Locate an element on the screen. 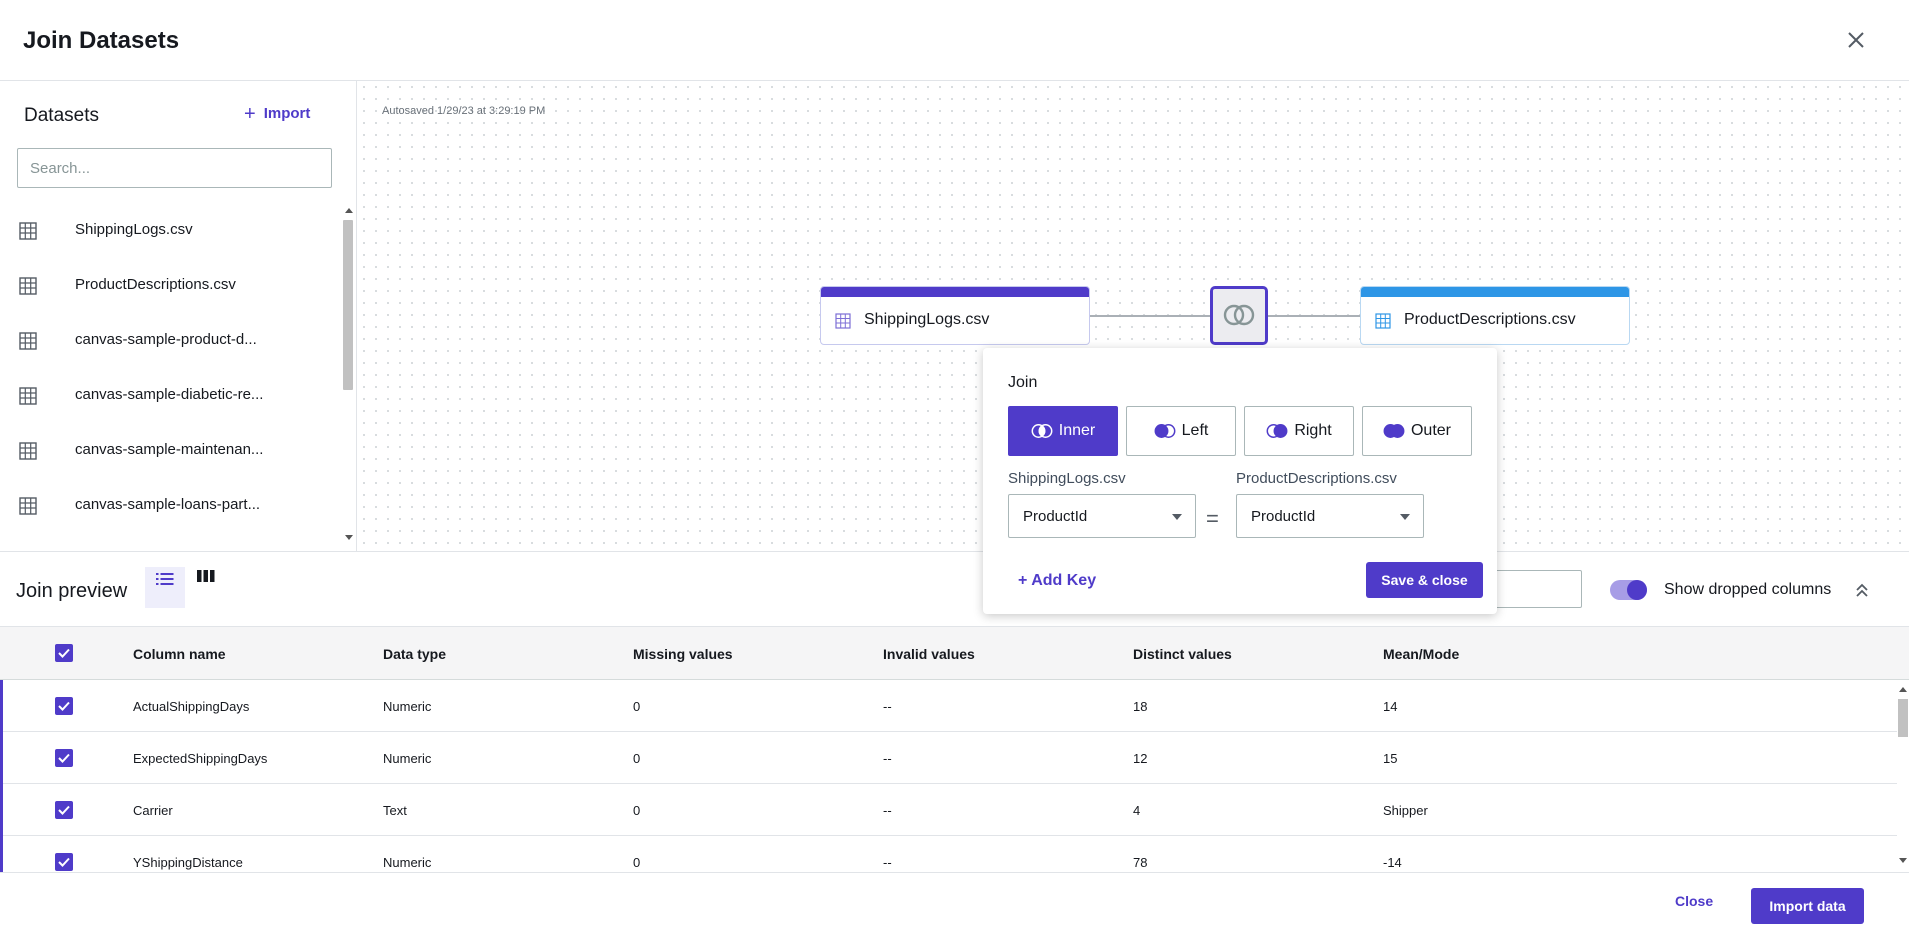 Image resolution: width=1909 pixels, height=934 pixels. join-type-inner-button: Inner is located at coordinates (1063, 431).